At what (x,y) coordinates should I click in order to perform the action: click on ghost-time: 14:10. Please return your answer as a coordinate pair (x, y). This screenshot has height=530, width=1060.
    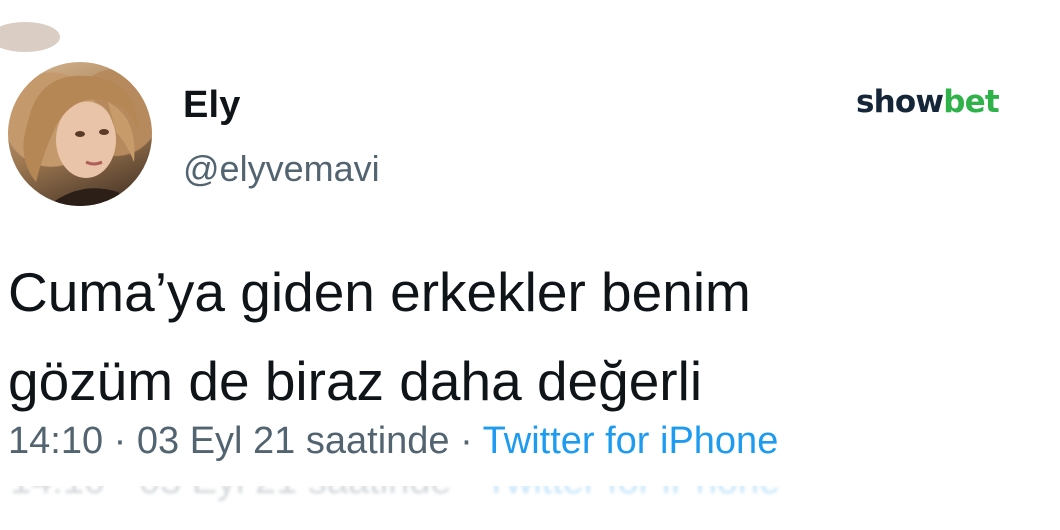
    Looking at the image, I should click on (57, 494).